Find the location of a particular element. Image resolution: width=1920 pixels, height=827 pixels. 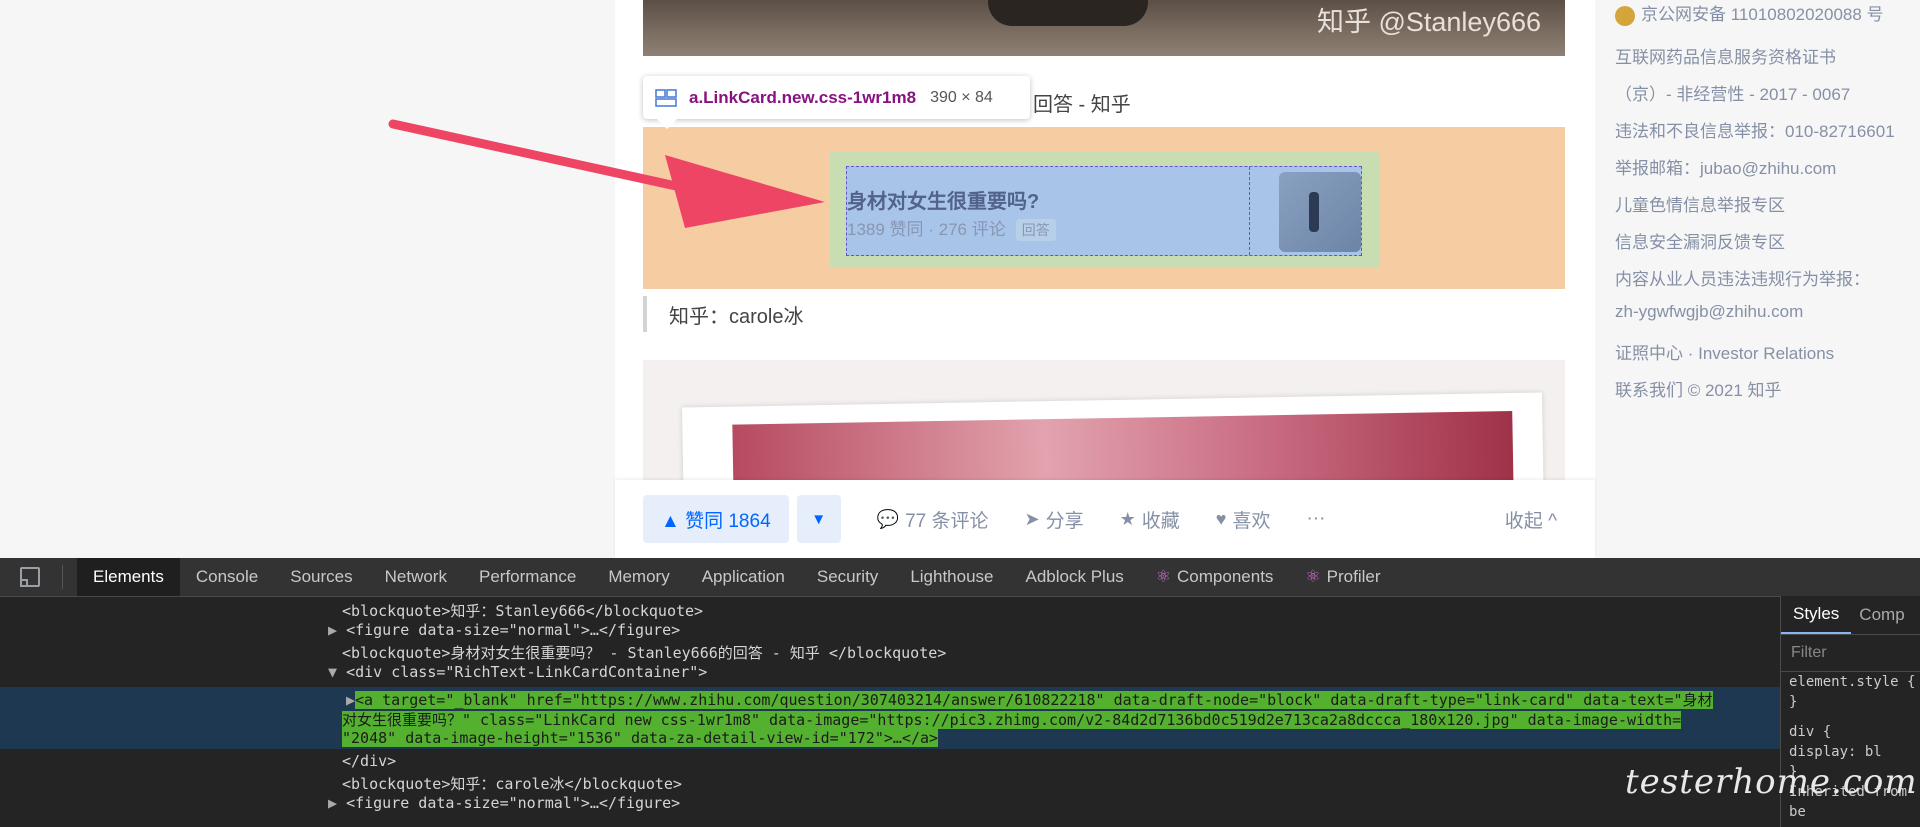

styles-tabs: Styles Comp is located at coordinates (1850, 615).